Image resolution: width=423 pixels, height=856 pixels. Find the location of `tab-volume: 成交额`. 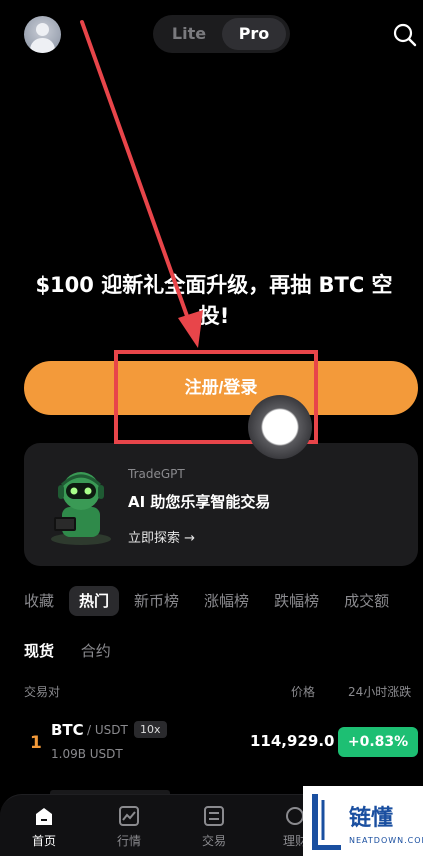

tab-volume: 成交额 is located at coordinates (366, 601).